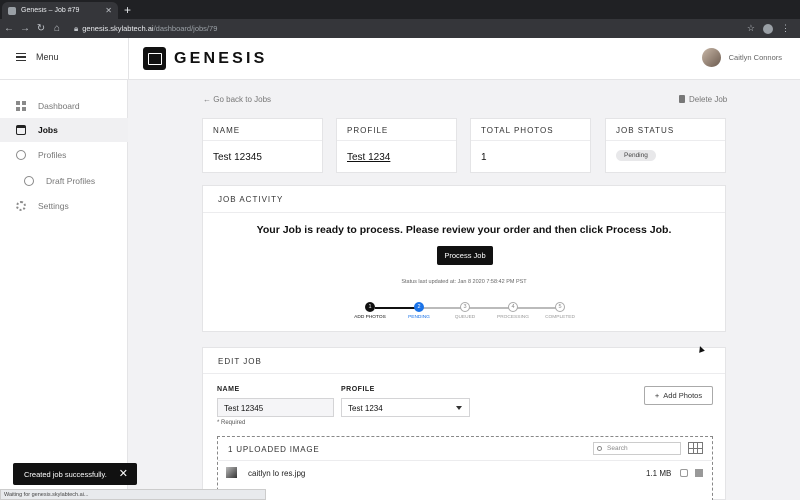  Describe the element at coordinates (277, 473) in the screenshot. I see `file-name: caitlyn lo res.jpg` at that location.